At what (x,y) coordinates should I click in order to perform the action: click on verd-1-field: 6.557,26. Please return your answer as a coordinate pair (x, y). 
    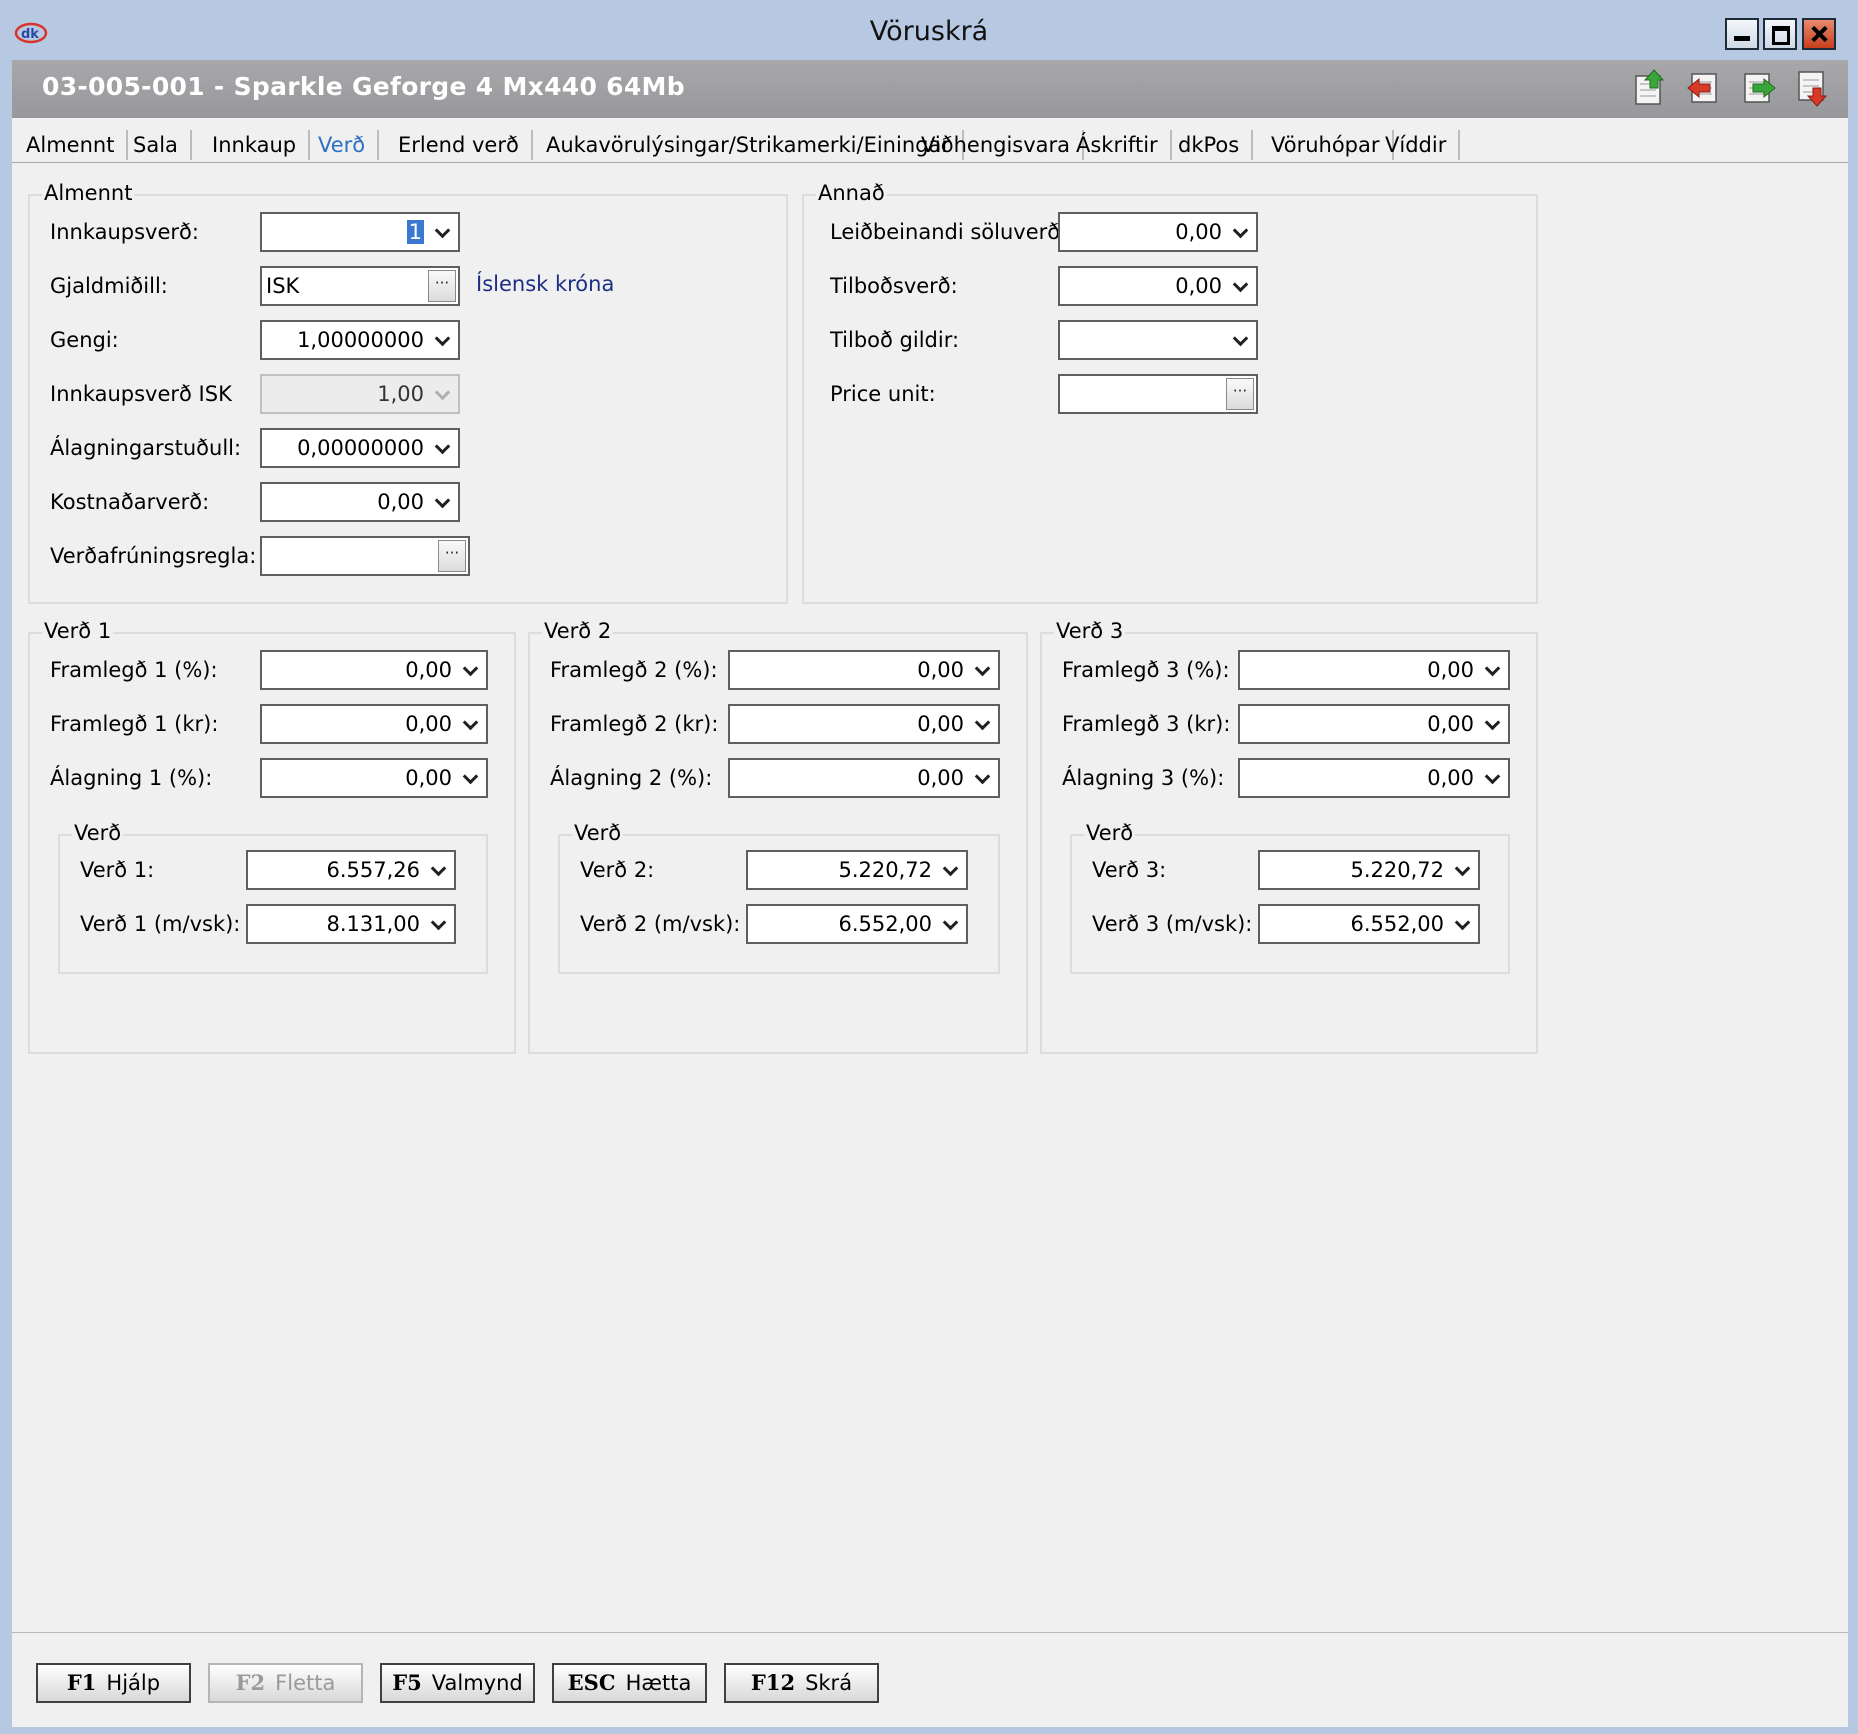
    Looking at the image, I should click on (351, 870).